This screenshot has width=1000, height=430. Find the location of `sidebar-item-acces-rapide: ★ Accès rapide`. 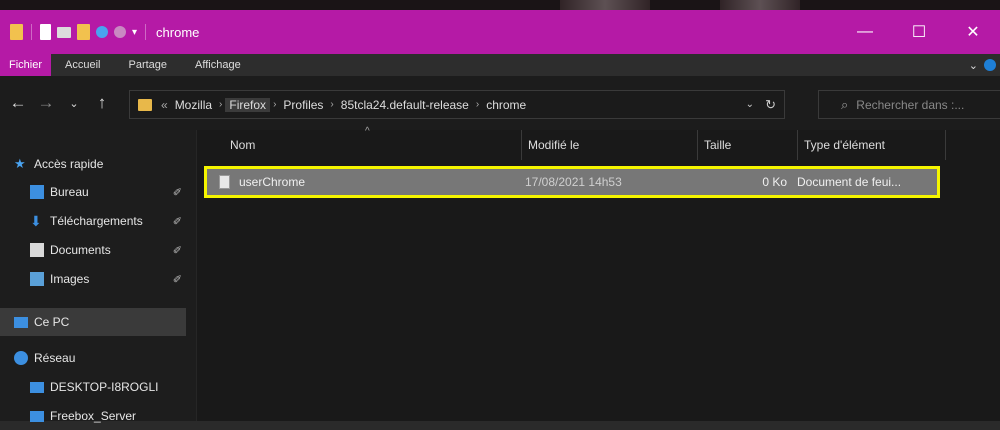

sidebar-item-acces-rapide: ★ Accès rapide is located at coordinates (102, 164).